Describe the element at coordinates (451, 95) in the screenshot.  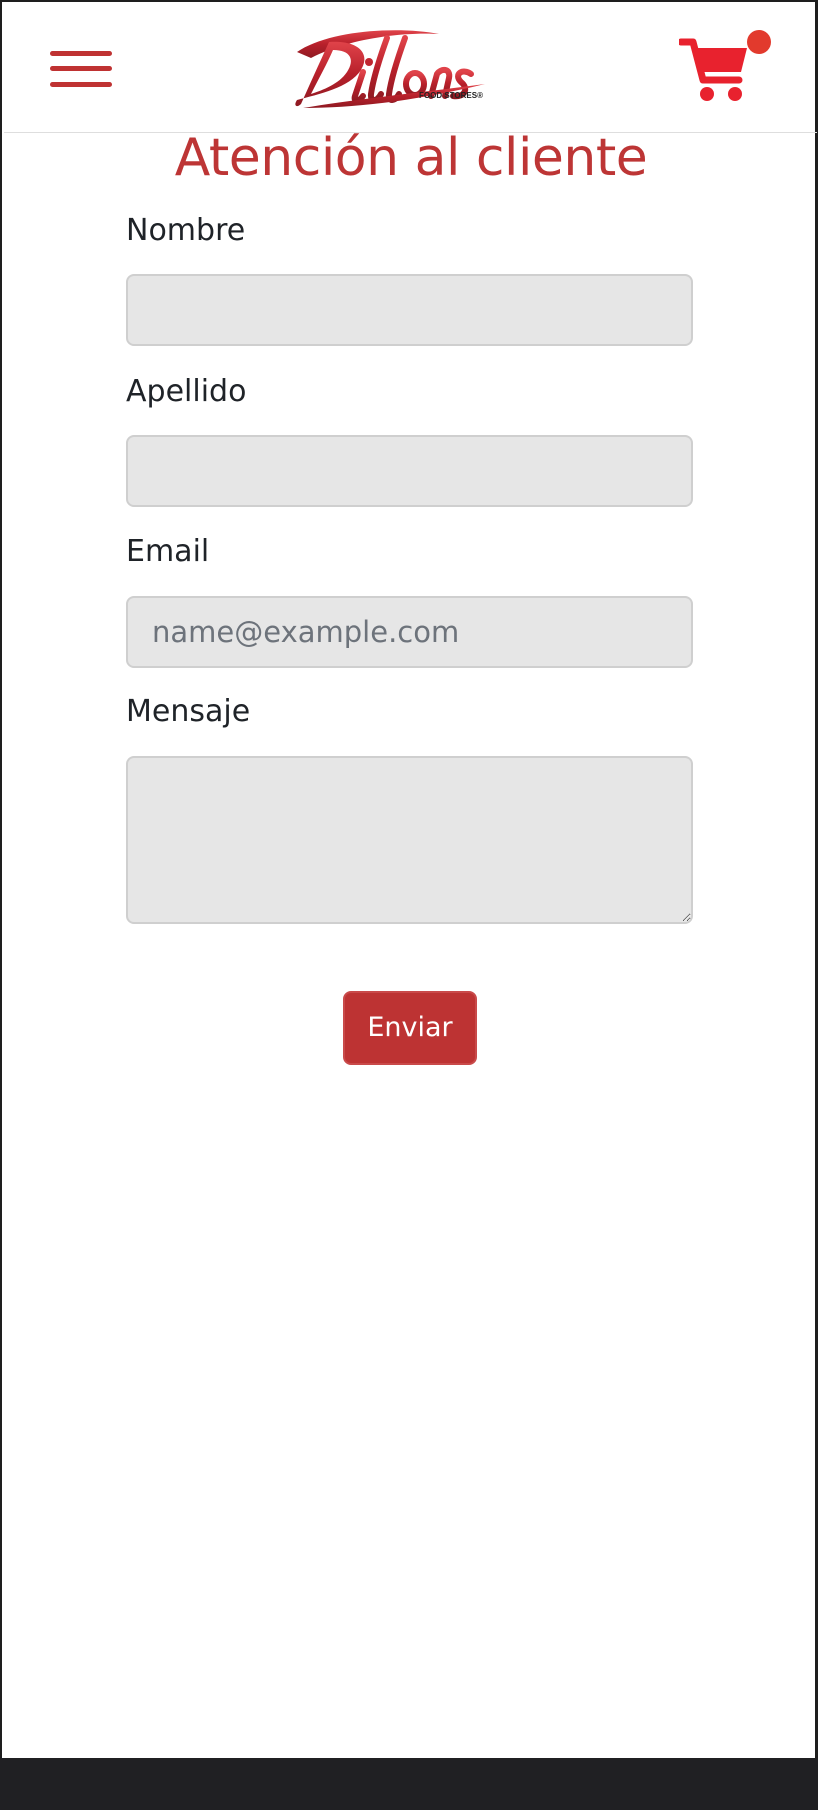
I see `logo-tagline: FOOD STORES®` at that location.